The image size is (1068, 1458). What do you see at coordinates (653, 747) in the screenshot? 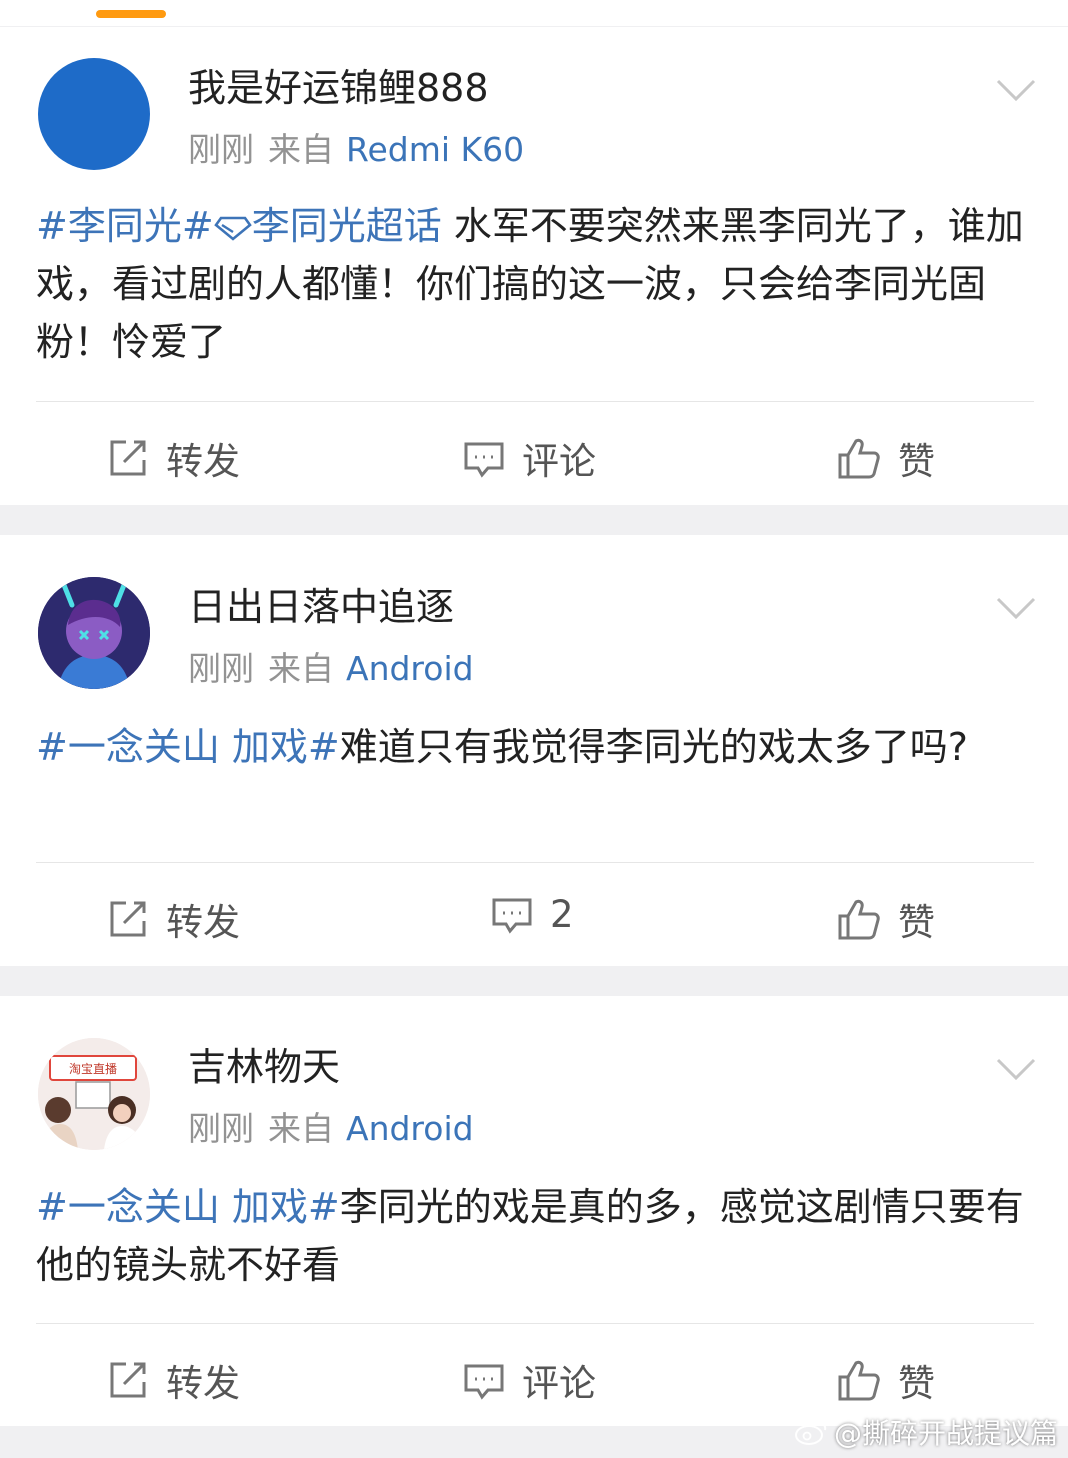
I see `post-body: 难道只有我觉得李同光的戏太多了吗?` at bounding box center [653, 747].